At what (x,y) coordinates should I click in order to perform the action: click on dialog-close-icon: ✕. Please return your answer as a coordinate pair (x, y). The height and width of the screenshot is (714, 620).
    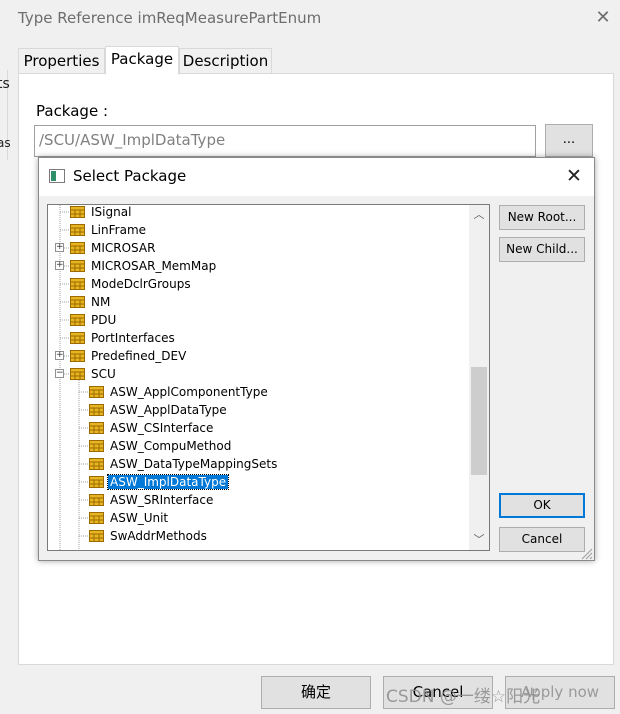
    Looking at the image, I should click on (574, 176).